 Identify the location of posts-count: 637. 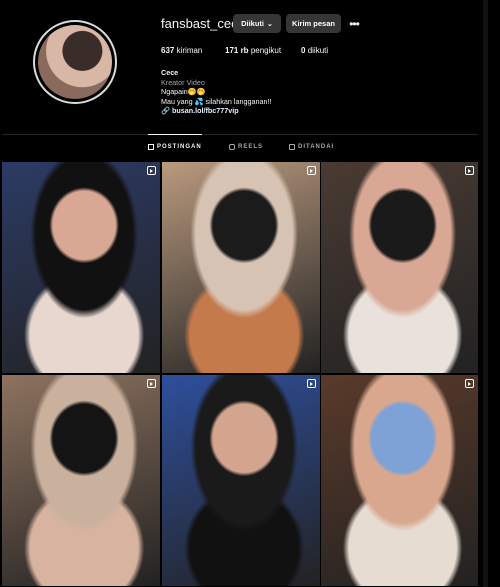
(168, 50).